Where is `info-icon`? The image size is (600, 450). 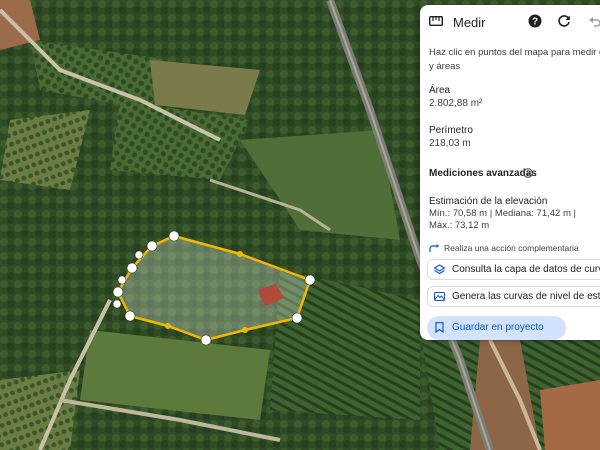
info-icon is located at coordinates (528, 173).